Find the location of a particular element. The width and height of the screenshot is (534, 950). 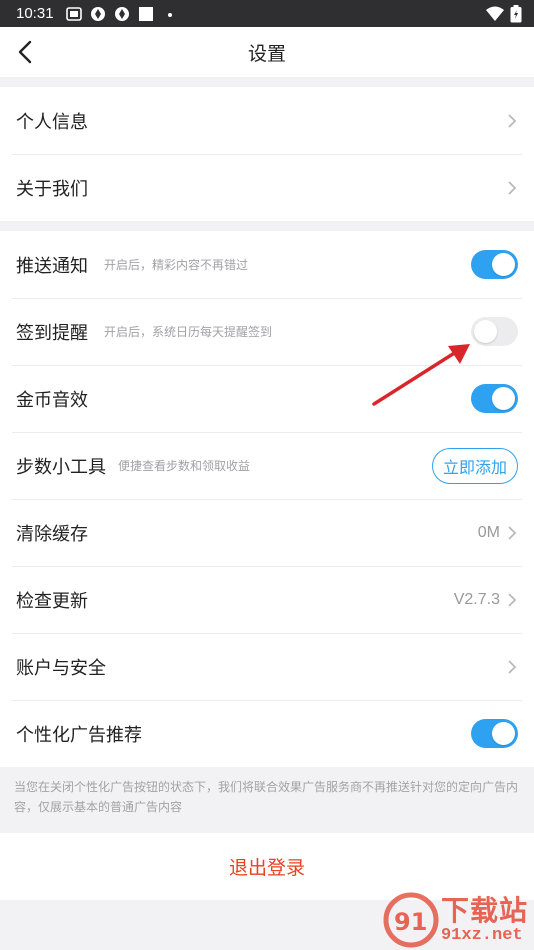

back-chevron-icon is located at coordinates (26, 52).